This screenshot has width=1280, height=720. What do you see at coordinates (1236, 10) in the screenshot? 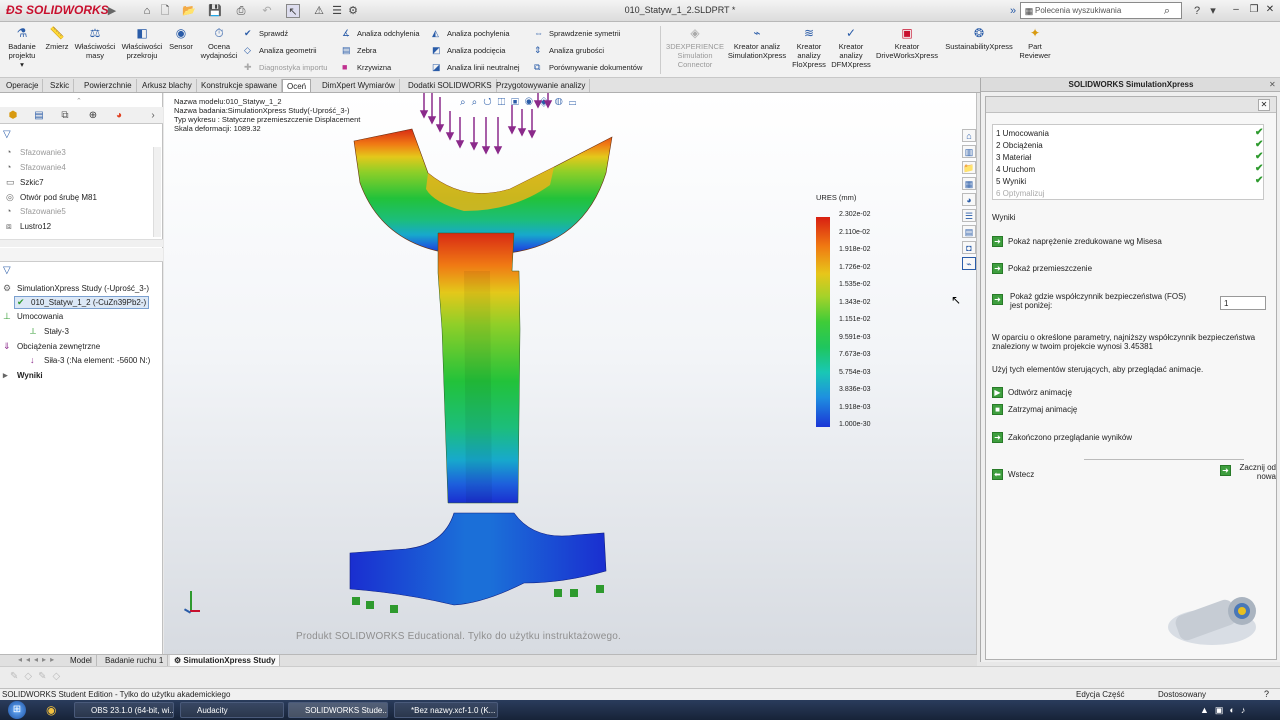
I see `minimize-button: –` at bounding box center [1236, 10].